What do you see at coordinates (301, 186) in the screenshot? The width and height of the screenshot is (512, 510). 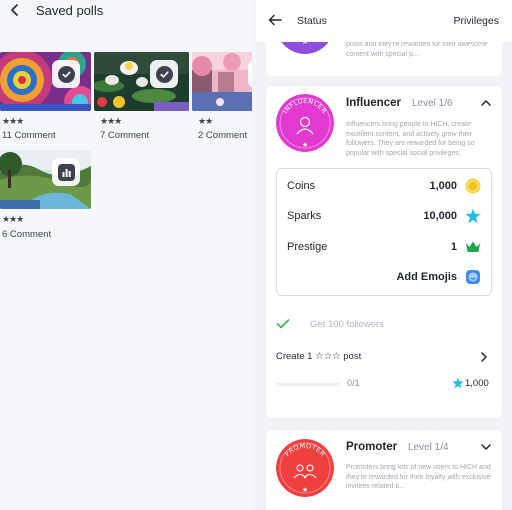 I see `reward-label: Coins` at bounding box center [301, 186].